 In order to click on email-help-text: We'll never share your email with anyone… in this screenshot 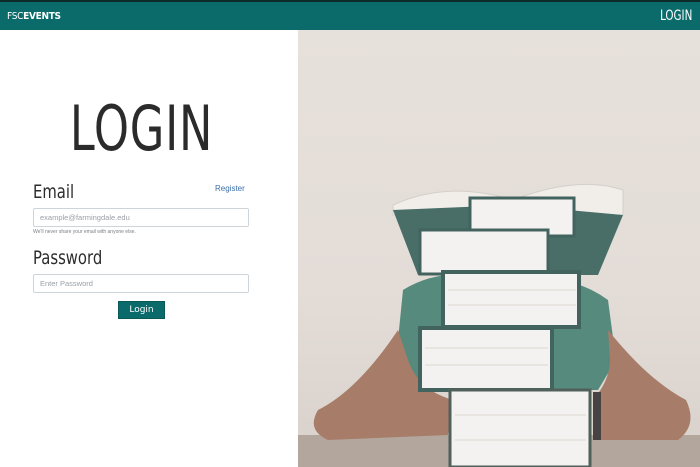, I will do `click(84, 232)`.